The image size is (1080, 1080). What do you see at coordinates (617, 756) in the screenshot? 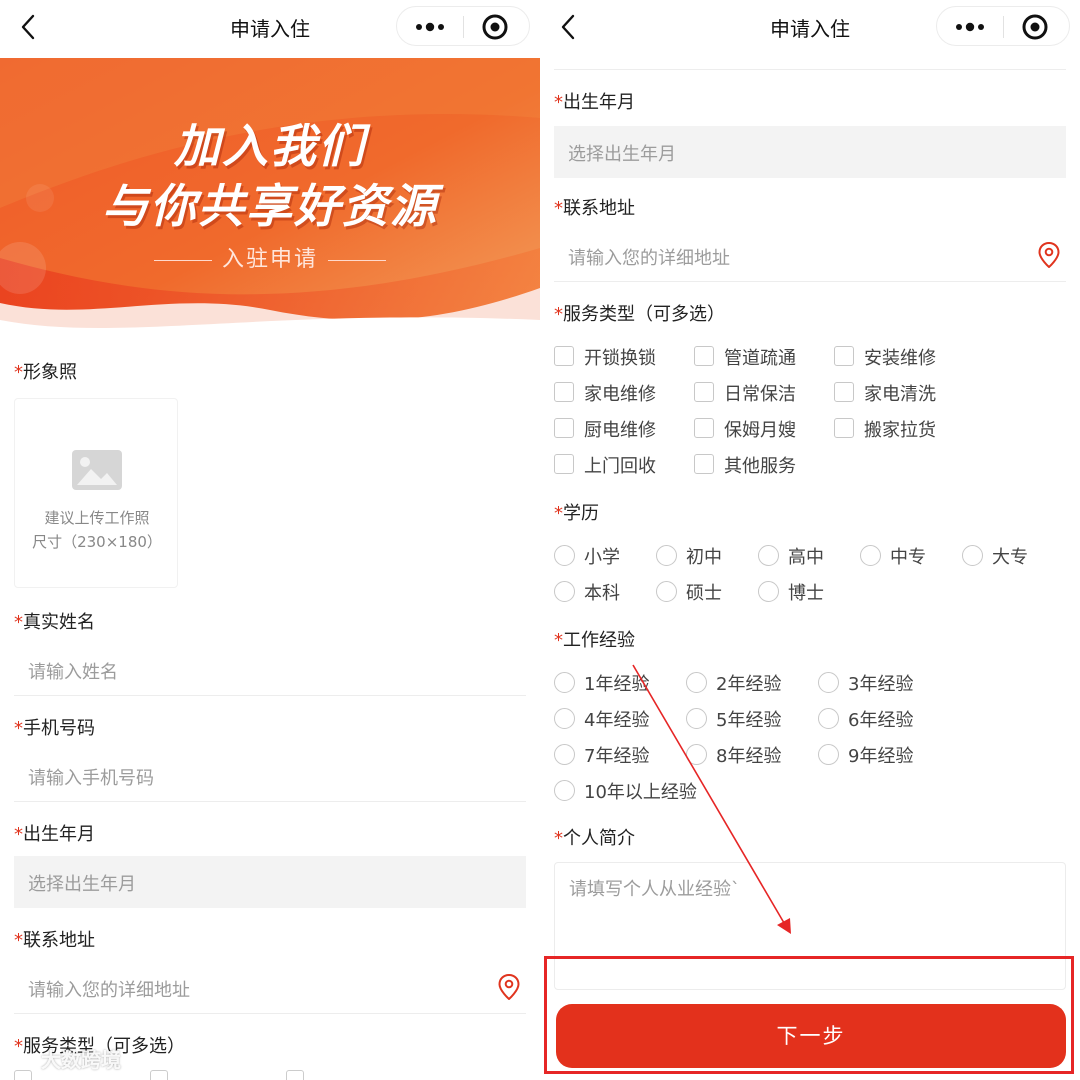
I see `experience-option-label: 7年经验` at bounding box center [617, 756].